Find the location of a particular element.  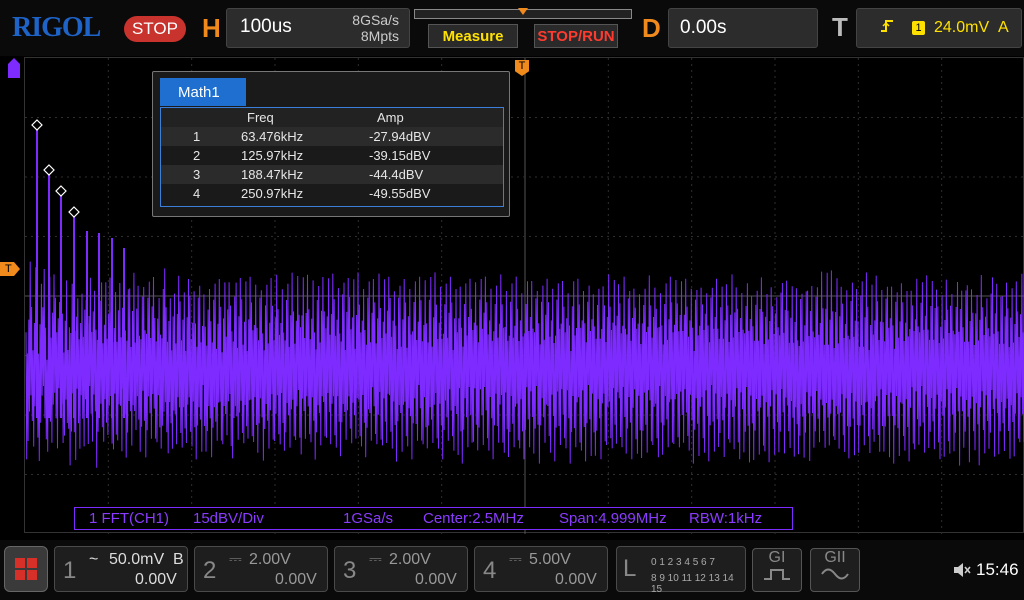

ac-coupling-icon: ~ is located at coordinates (94, 559).